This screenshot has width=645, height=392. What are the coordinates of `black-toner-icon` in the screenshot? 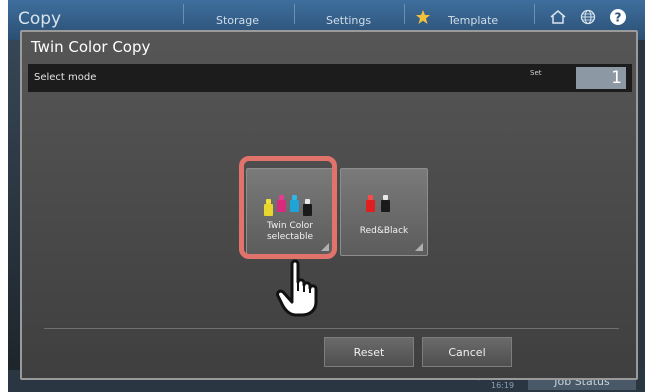 It's located at (385, 203).